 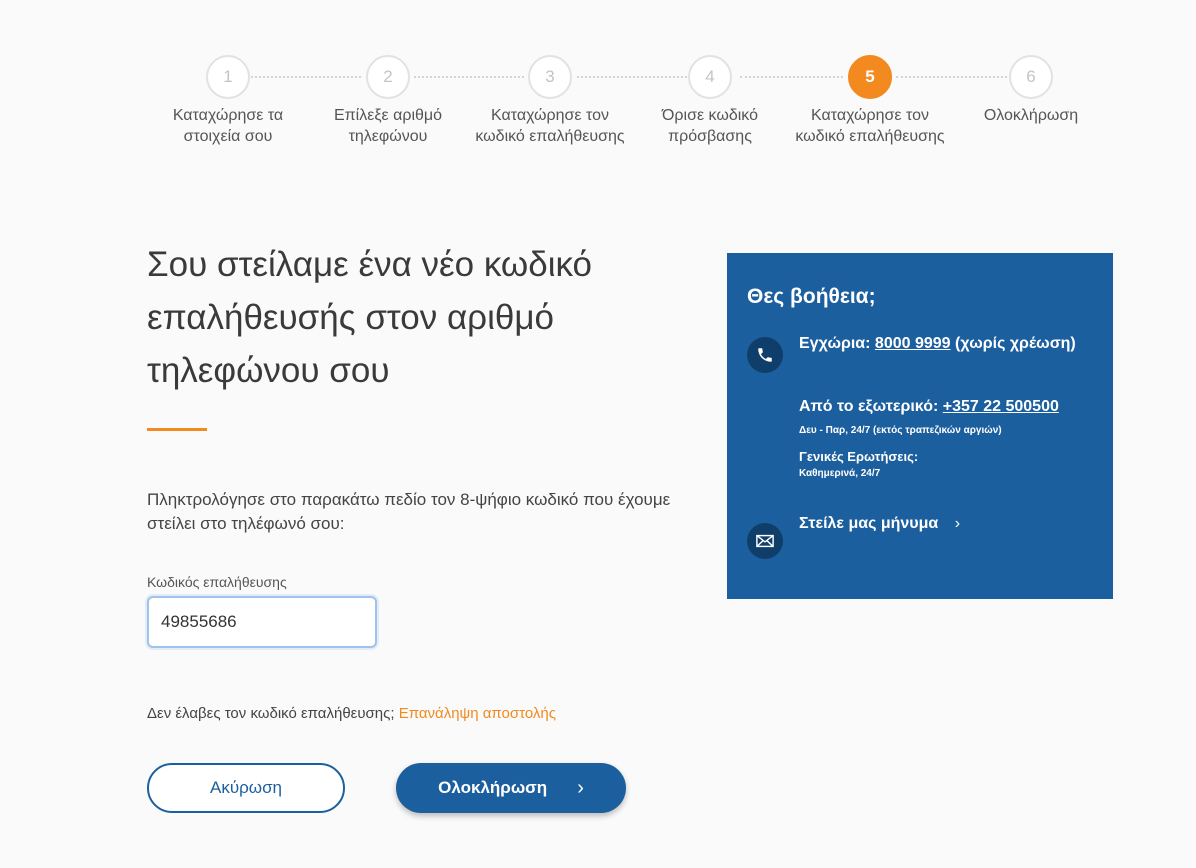 I want to click on abroad-phone-info: Από το εξωτερικό: +357 22 500500, so click(x=949, y=407).